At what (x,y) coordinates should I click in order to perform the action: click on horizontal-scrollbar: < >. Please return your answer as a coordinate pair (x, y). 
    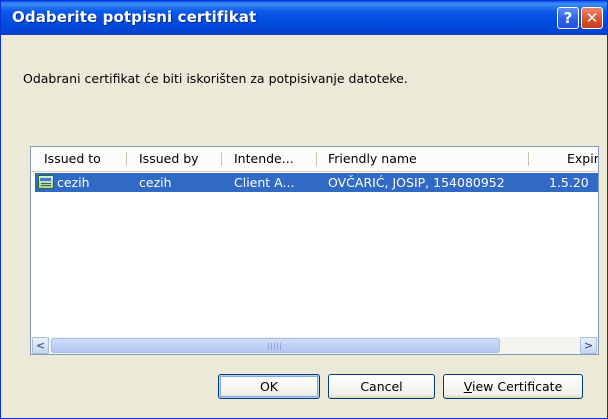
    Looking at the image, I should click on (314, 345).